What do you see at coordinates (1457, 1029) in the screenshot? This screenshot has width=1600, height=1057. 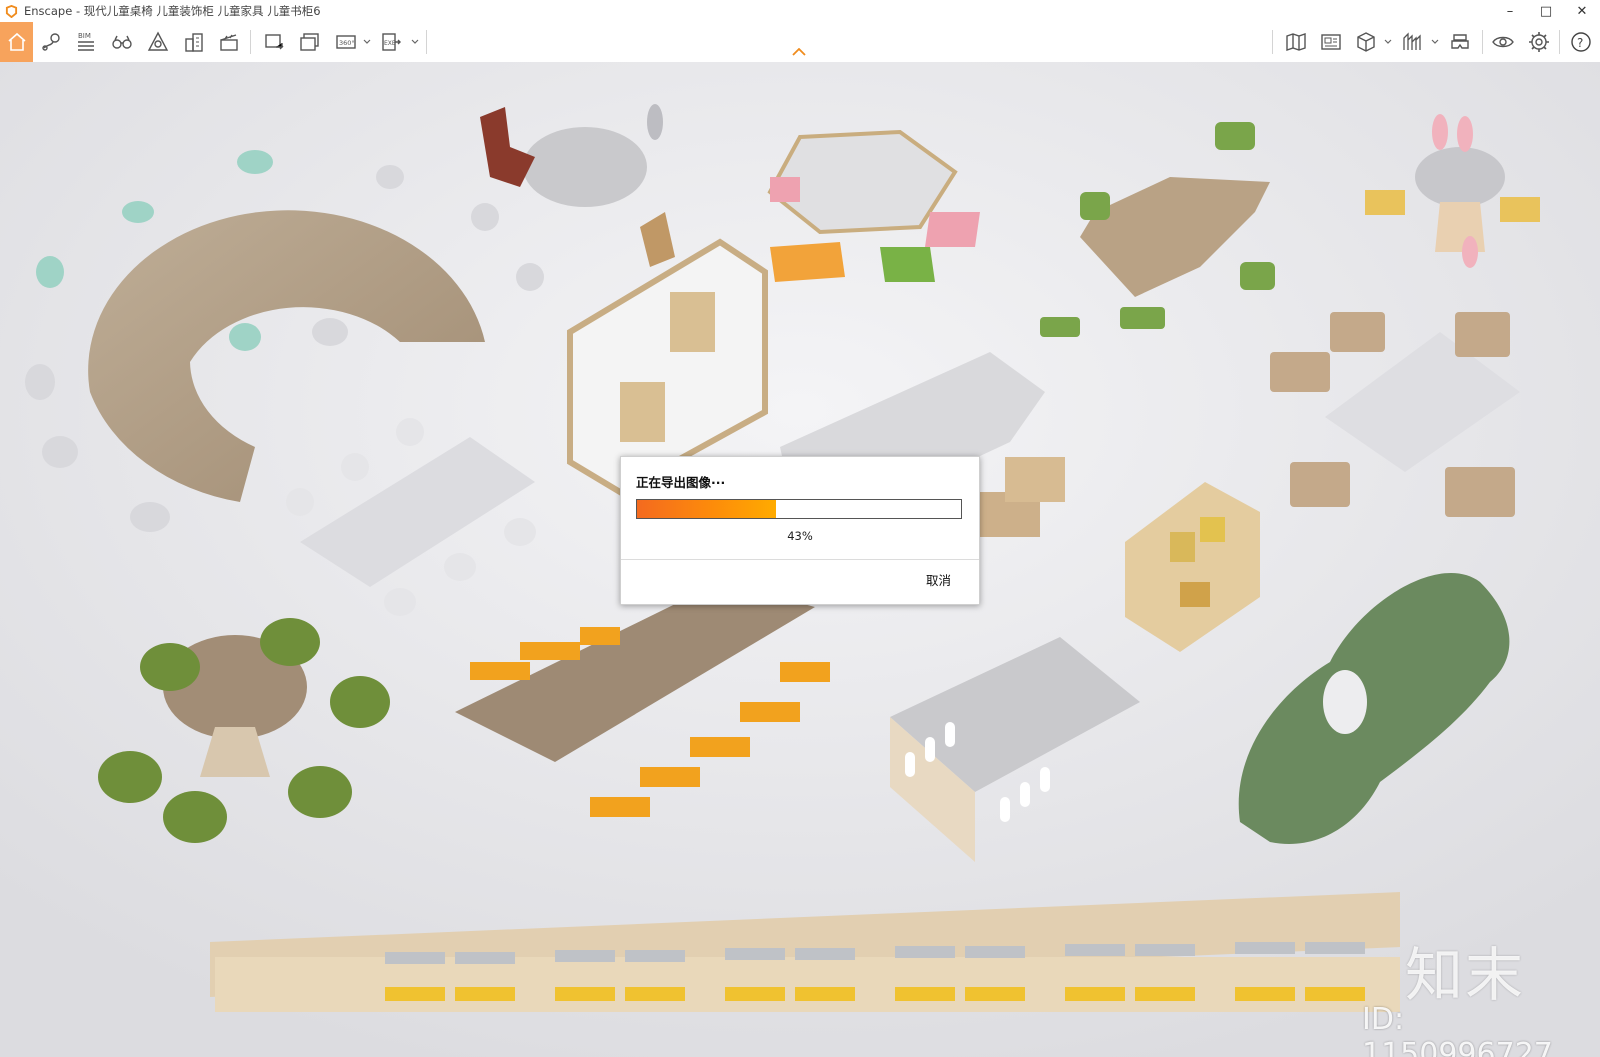 I see `watermark-id: ID: 1150996727` at bounding box center [1457, 1029].